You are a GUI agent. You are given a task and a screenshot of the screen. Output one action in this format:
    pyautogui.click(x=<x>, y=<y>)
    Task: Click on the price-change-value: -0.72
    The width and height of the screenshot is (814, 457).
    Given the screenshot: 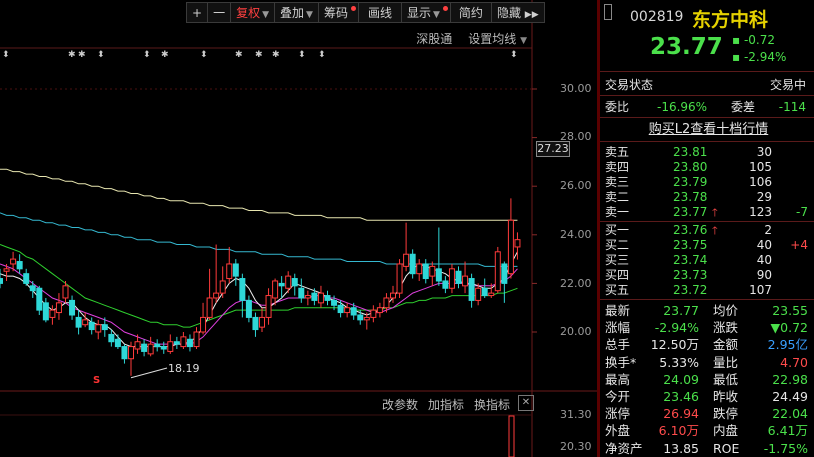 What is the action you would take?
    pyautogui.click(x=759, y=40)
    